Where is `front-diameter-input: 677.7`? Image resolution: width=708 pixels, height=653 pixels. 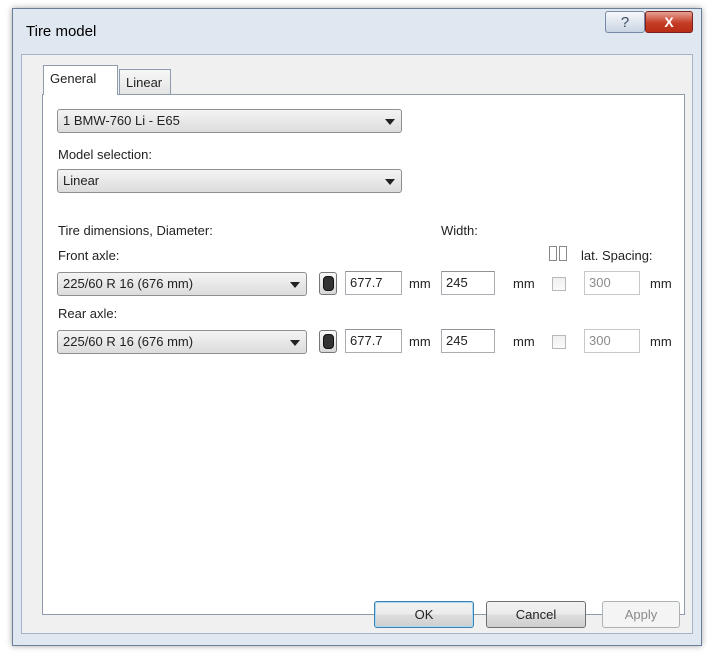
front-diameter-input: 677.7 is located at coordinates (373, 283).